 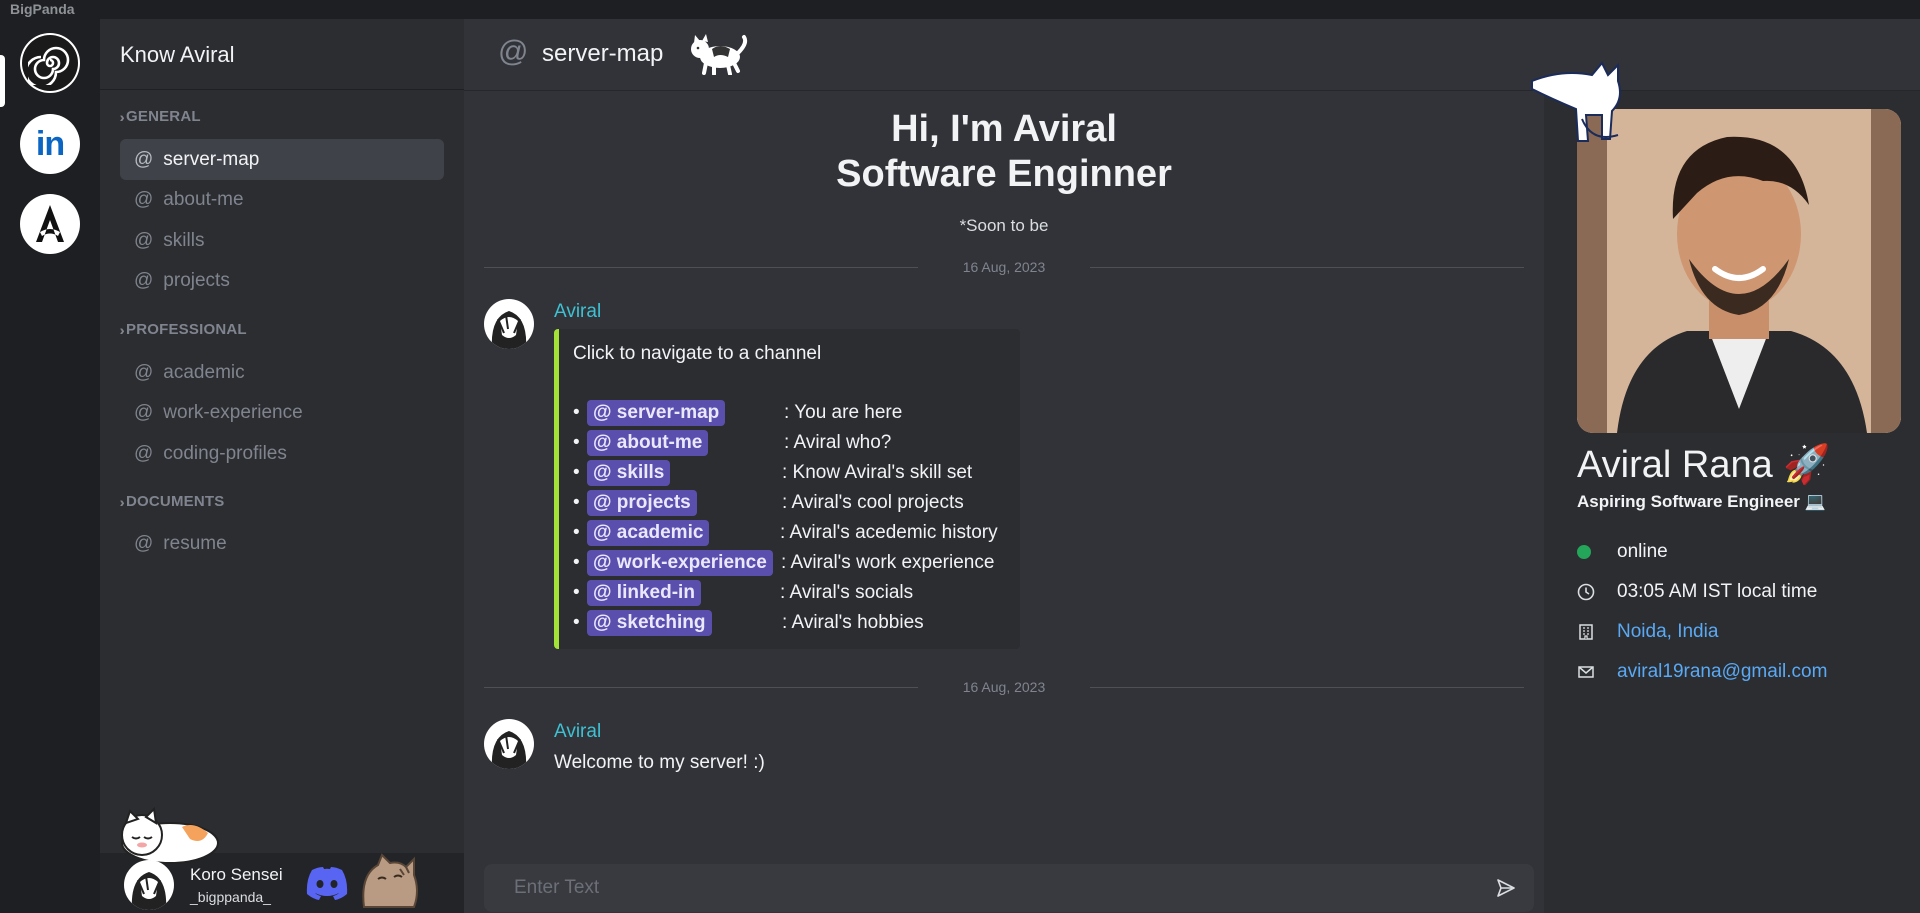 What do you see at coordinates (390, 880) in the screenshot?
I see `pusheen-sticker-icon` at bounding box center [390, 880].